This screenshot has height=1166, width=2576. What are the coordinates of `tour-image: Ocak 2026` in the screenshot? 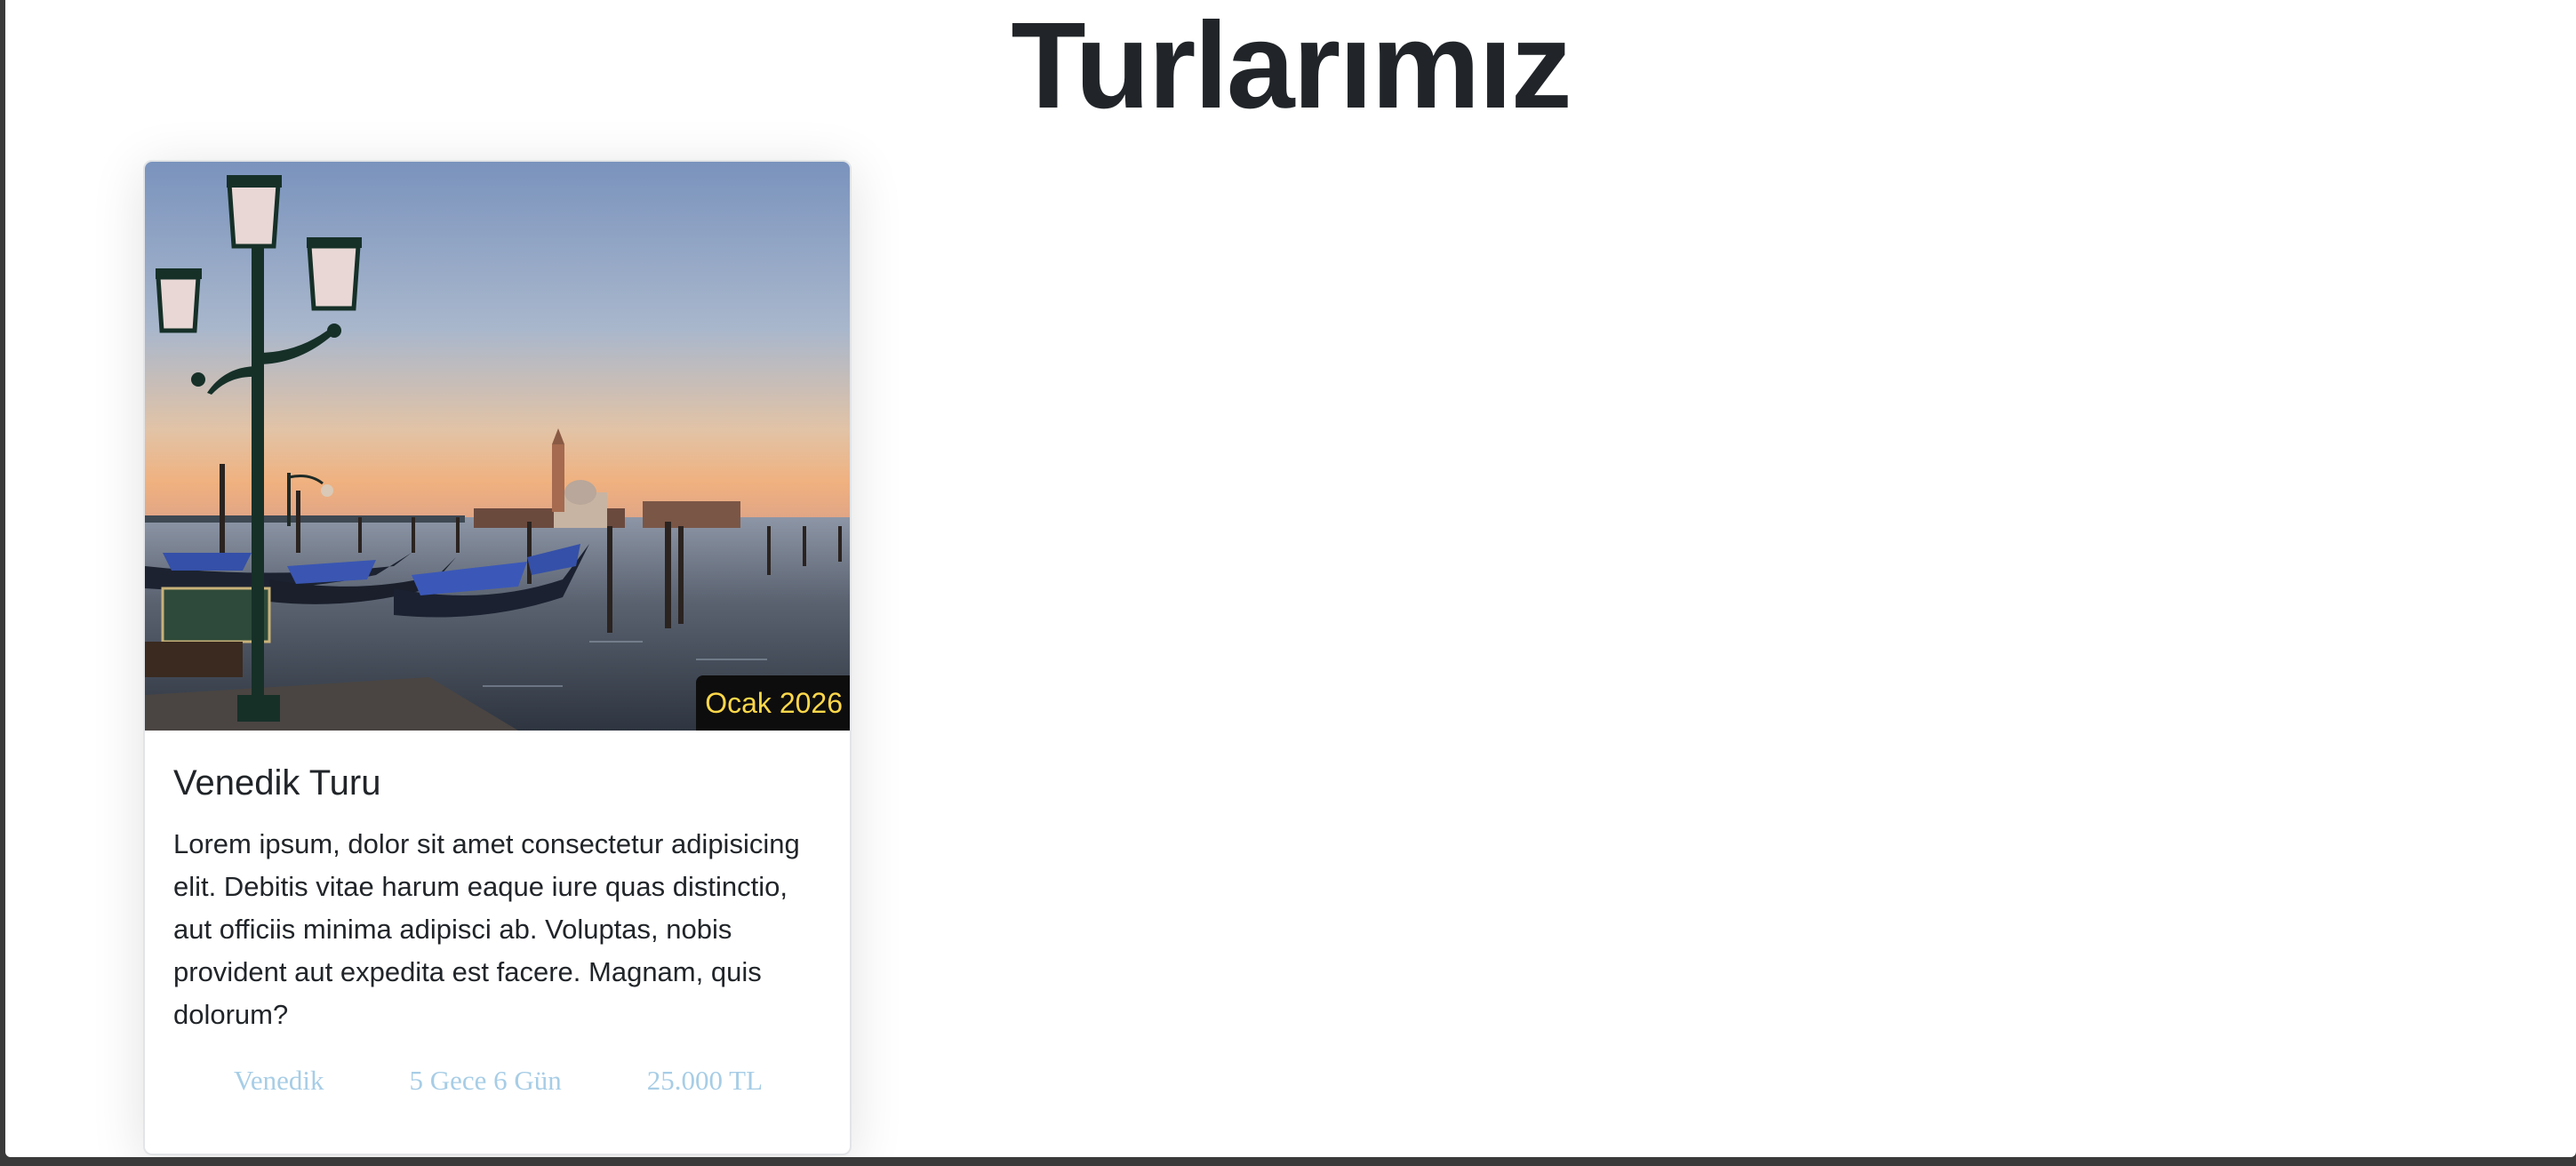 It's located at (497, 446).